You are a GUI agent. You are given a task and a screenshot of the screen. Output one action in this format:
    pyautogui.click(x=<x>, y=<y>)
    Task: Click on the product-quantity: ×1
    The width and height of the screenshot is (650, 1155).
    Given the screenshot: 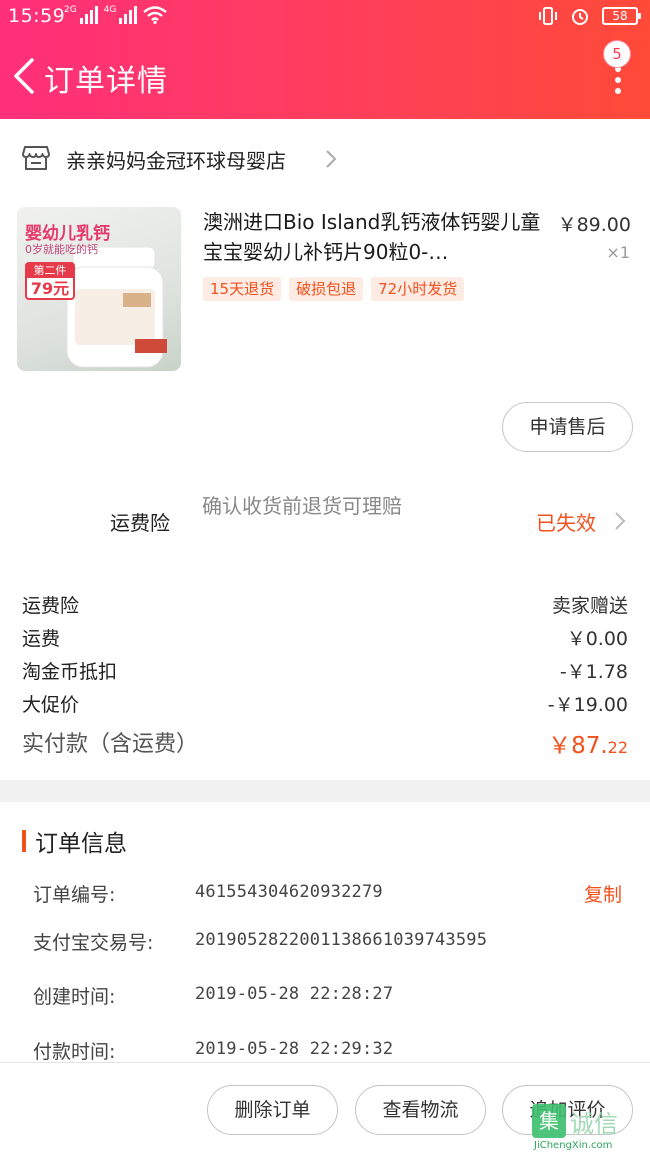 What is the action you would take?
    pyautogui.click(x=618, y=252)
    